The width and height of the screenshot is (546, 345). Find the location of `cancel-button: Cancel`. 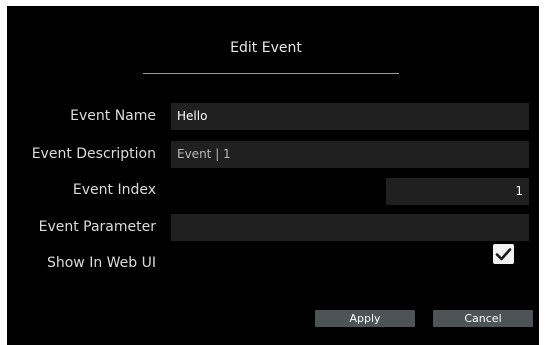

cancel-button: Cancel is located at coordinates (483, 318).